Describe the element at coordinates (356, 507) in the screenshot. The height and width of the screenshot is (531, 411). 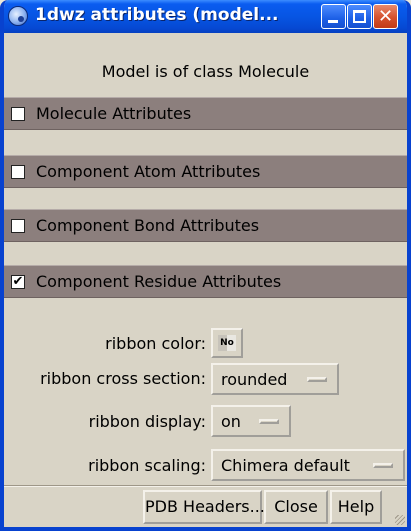
I see `help-button: Help` at that location.